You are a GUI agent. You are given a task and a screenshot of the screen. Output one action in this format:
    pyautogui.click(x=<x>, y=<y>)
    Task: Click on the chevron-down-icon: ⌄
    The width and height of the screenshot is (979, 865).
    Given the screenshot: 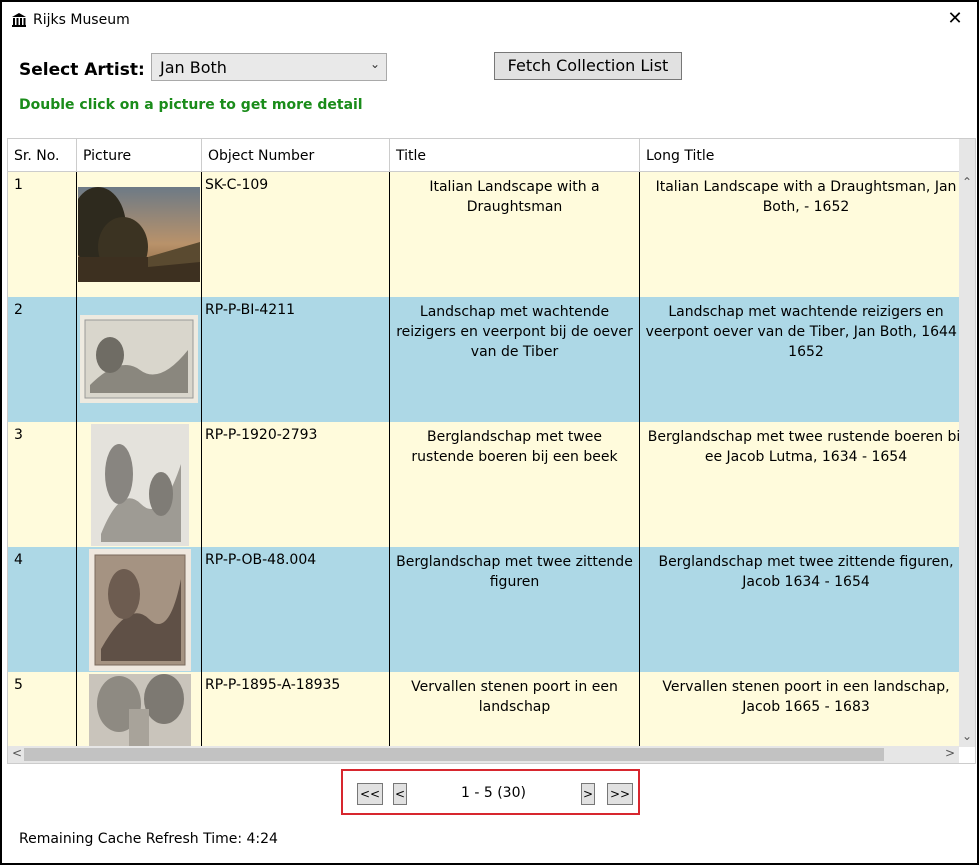 What is the action you would take?
    pyautogui.click(x=374, y=64)
    